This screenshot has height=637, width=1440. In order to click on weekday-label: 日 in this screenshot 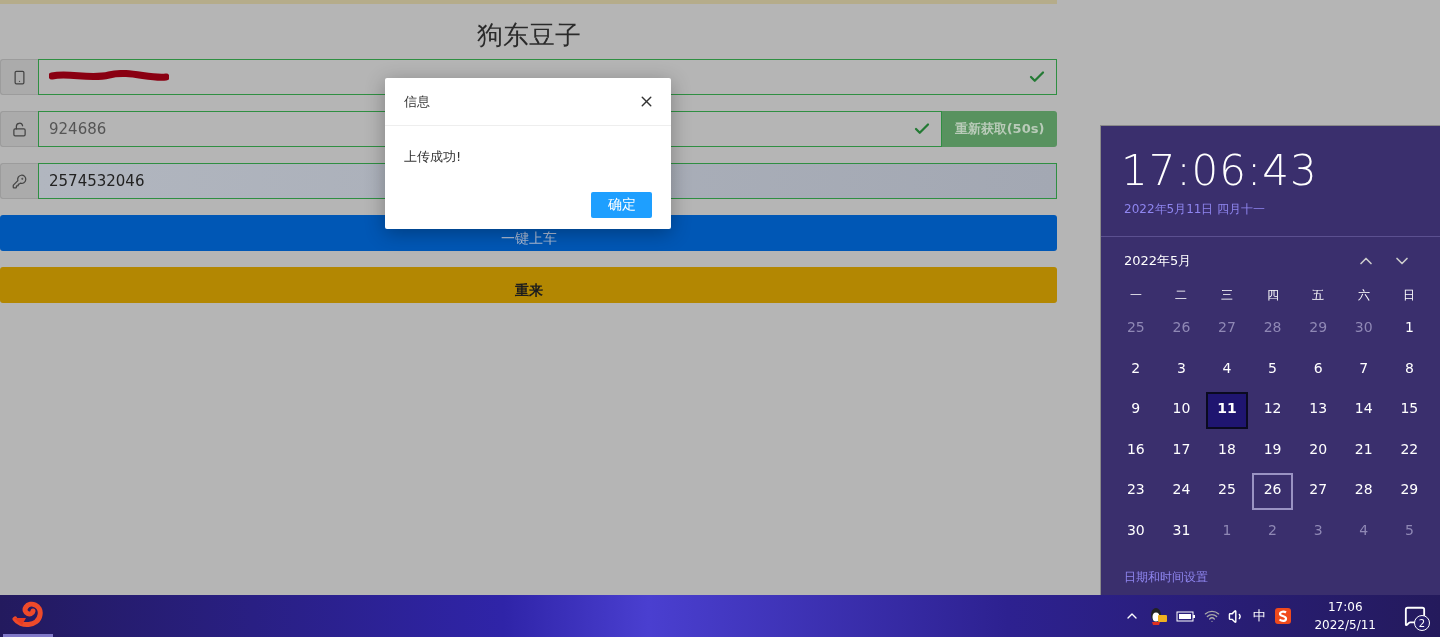, I will do `click(1409, 295)`.